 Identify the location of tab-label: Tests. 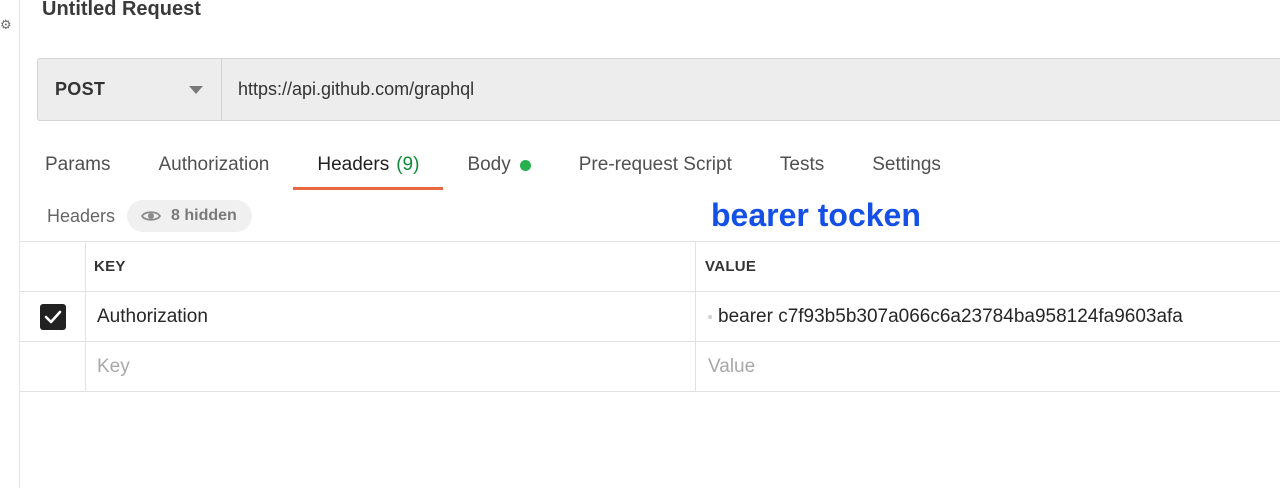
(802, 164).